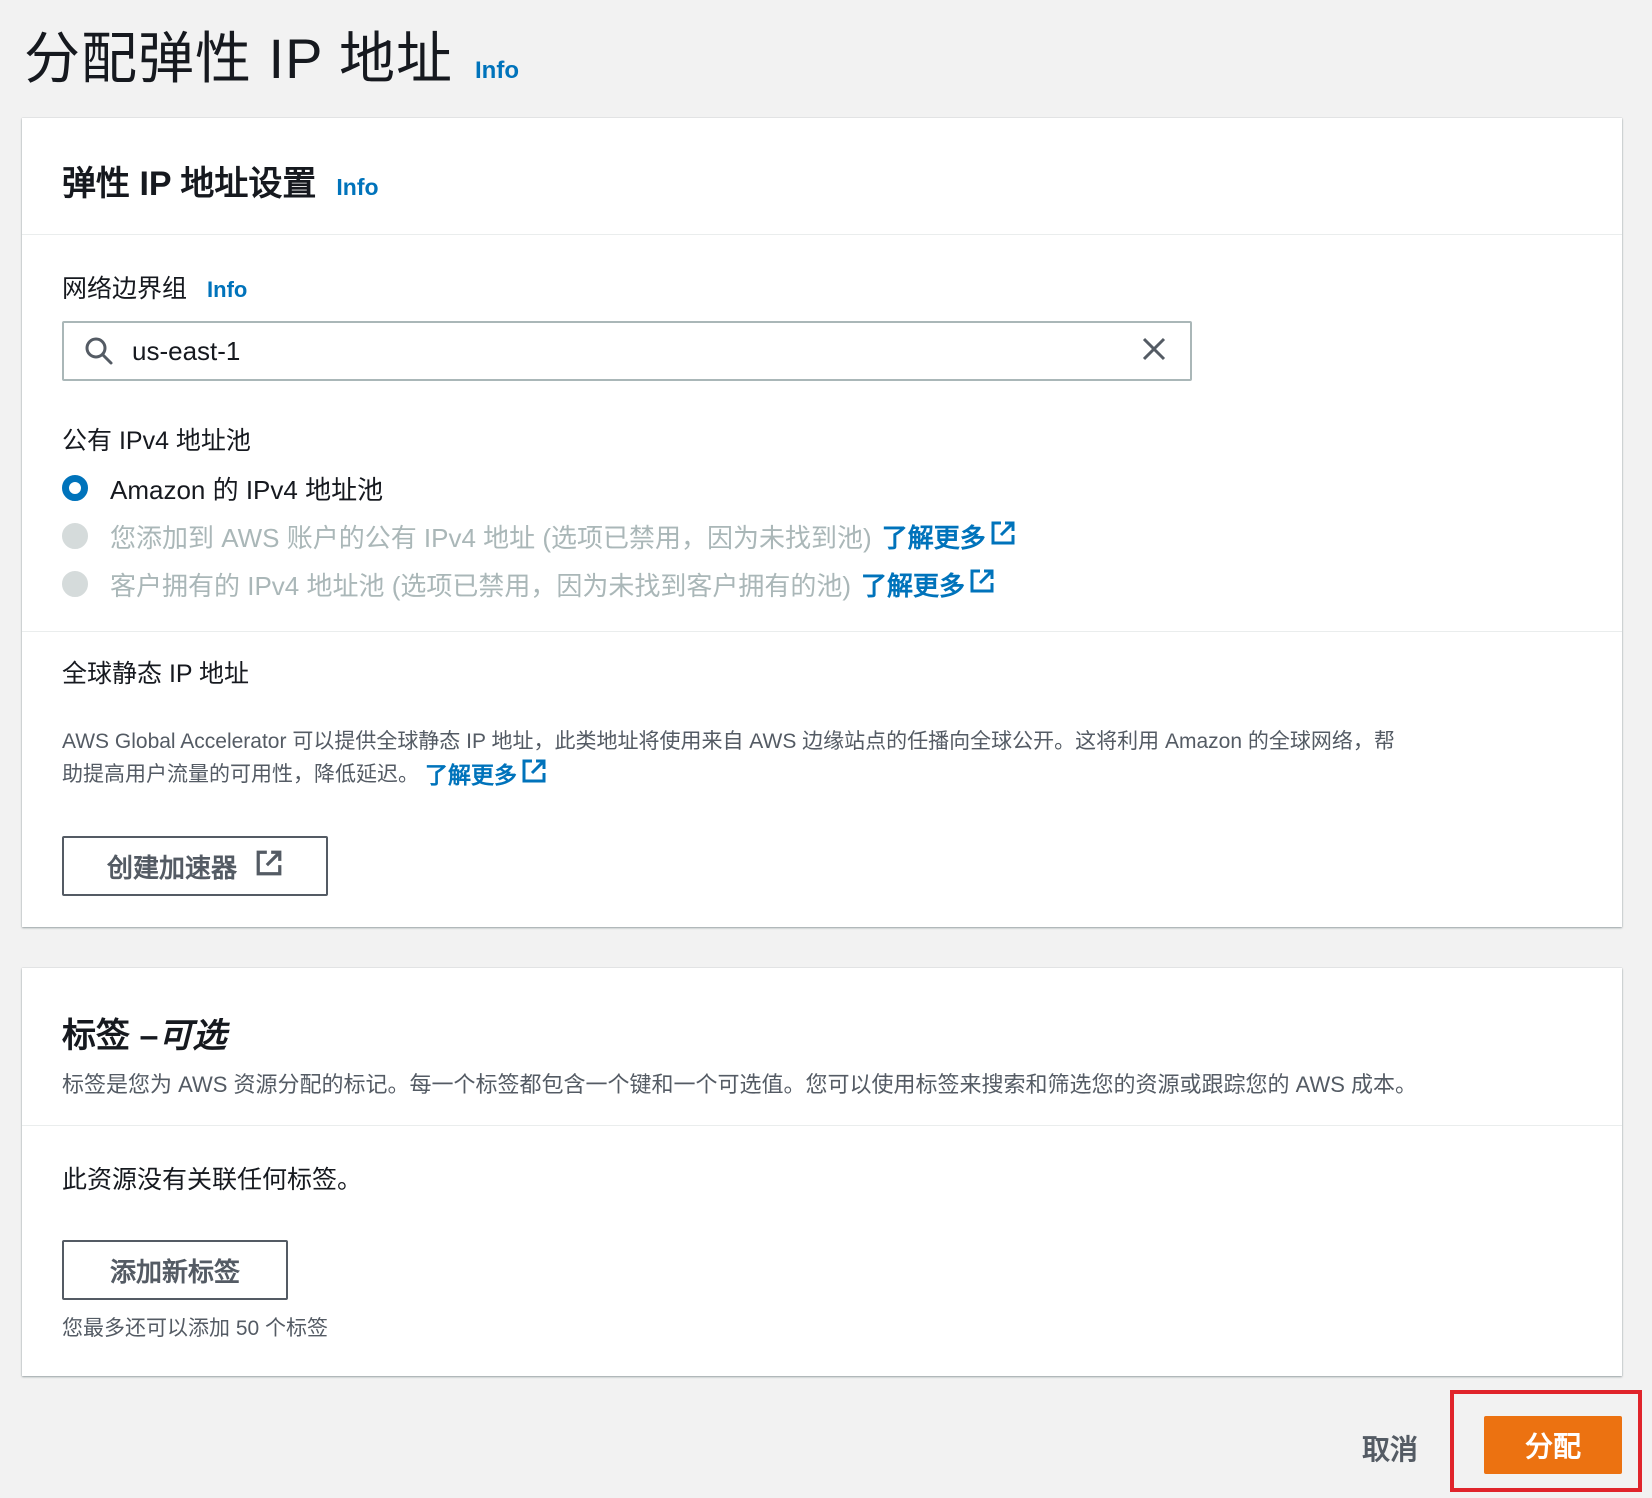 This screenshot has width=1652, height=1498. I want to click on tags-remaining-hint: 您最多还可以添加 50 个标签, so click(195, 1328).